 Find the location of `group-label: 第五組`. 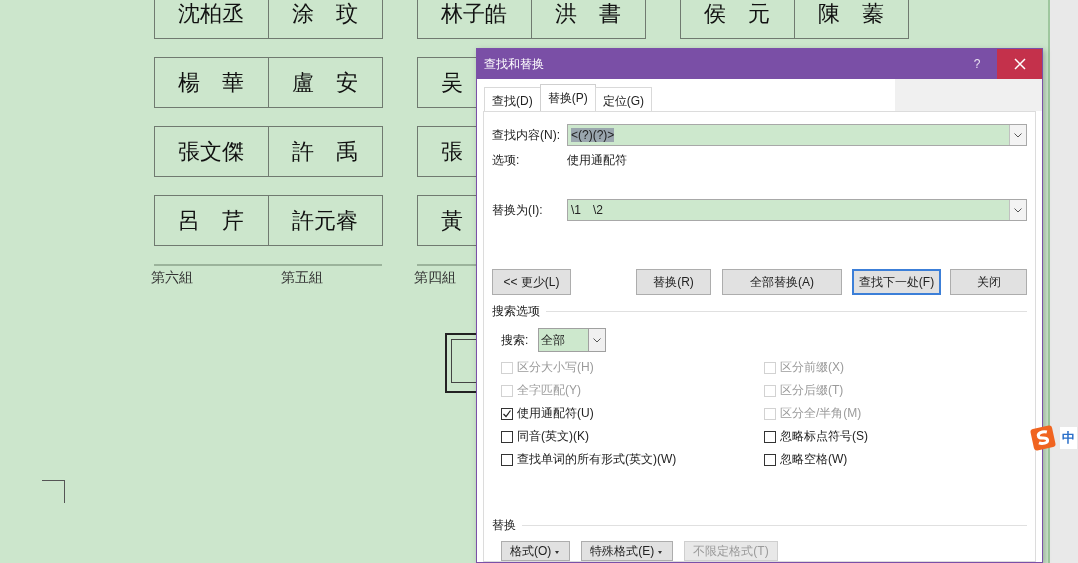

group-label: 第五組 is located at coordinates (302, 278).